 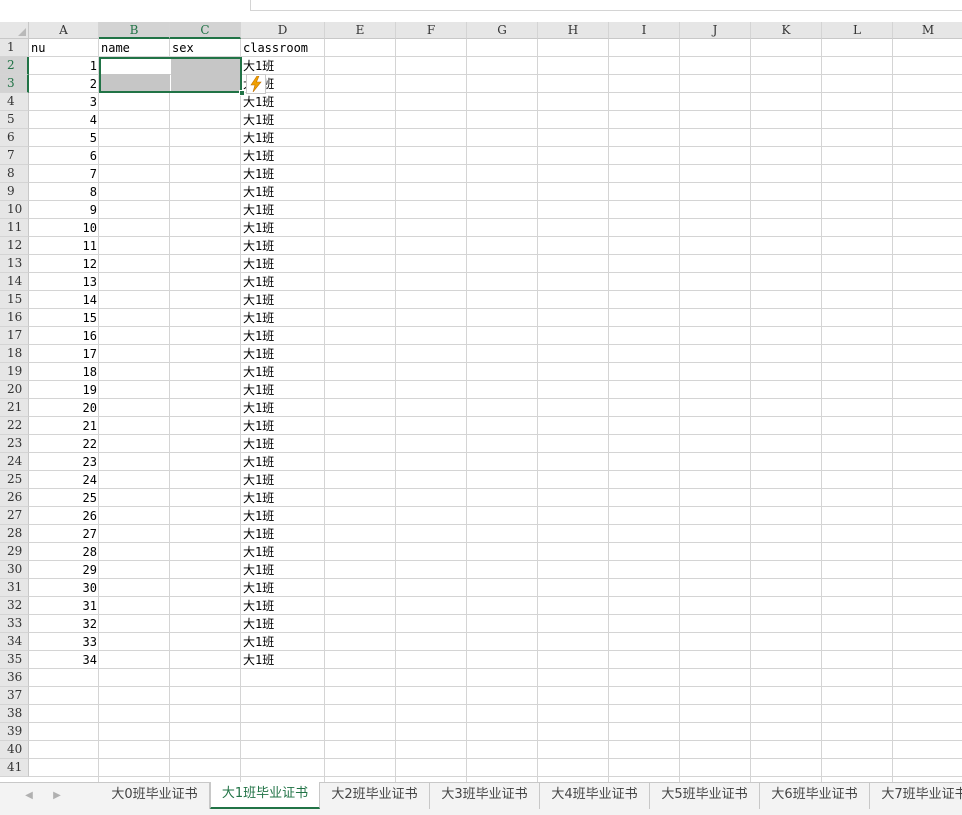 I want to click on cell-d34: 大1班, so click(x=284, y=642).